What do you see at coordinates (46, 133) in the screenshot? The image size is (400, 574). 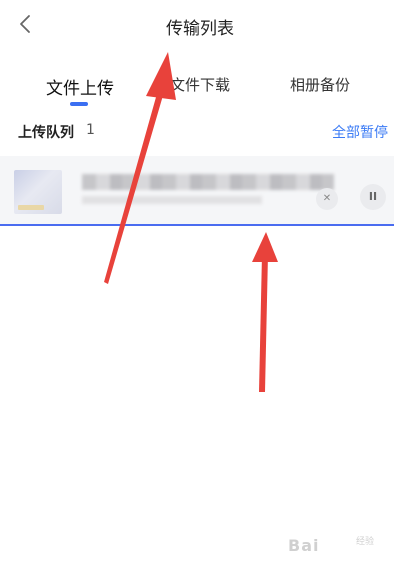 I see `upload-queue-label: 上传队列` at bounding box center [46, 133].